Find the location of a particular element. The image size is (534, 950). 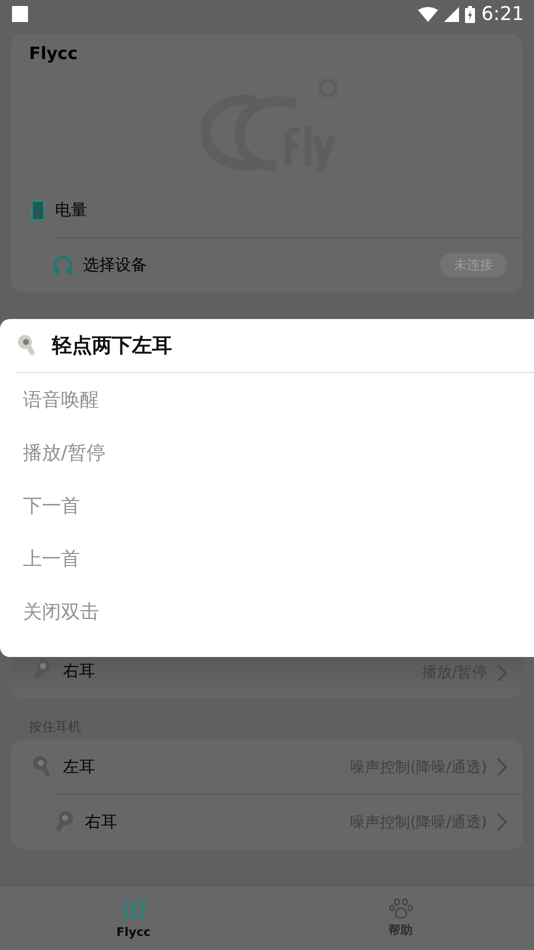

dialog-option: 播放/暂停 is located at coordinates (267, 452).